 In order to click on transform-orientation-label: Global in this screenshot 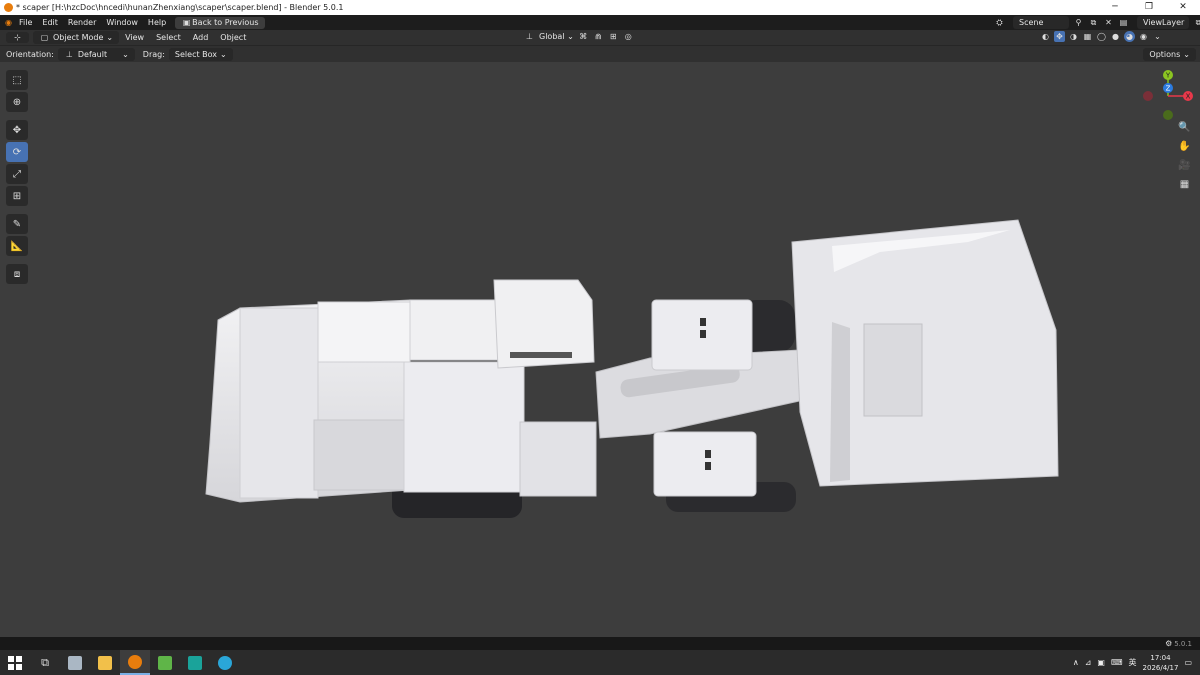, I will do `click(552, 36)`.